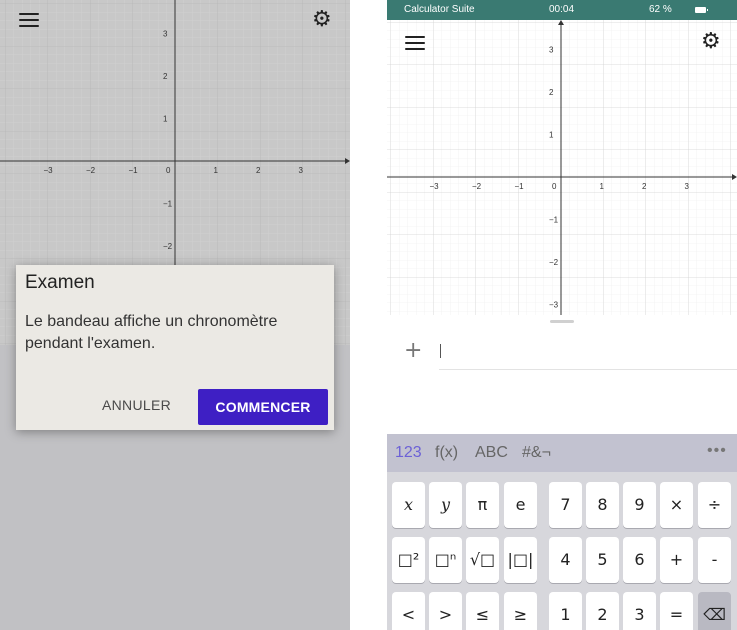  I want to click on key-minus: -, so click(714, 560).